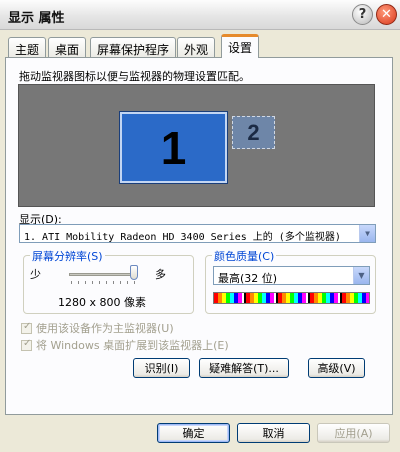 This screenshot has width=400, height=452. Describe the element at coordinates (200, 15) in the screenshot. I see `title-bar: 显示 属性 ? ✕` at that location.